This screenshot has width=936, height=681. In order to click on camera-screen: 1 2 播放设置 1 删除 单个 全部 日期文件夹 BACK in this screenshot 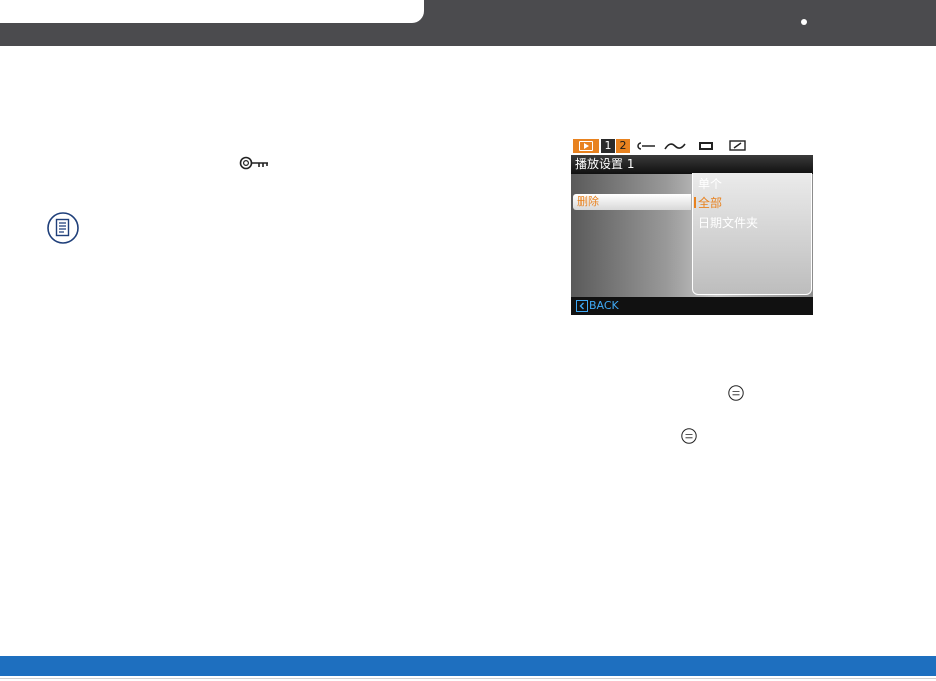, I will do `click(692, 226)`.